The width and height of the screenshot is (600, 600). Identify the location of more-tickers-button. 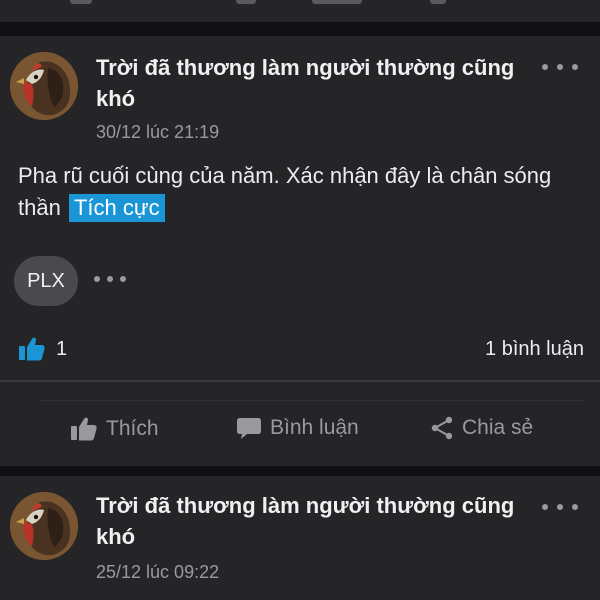
(110, 279).